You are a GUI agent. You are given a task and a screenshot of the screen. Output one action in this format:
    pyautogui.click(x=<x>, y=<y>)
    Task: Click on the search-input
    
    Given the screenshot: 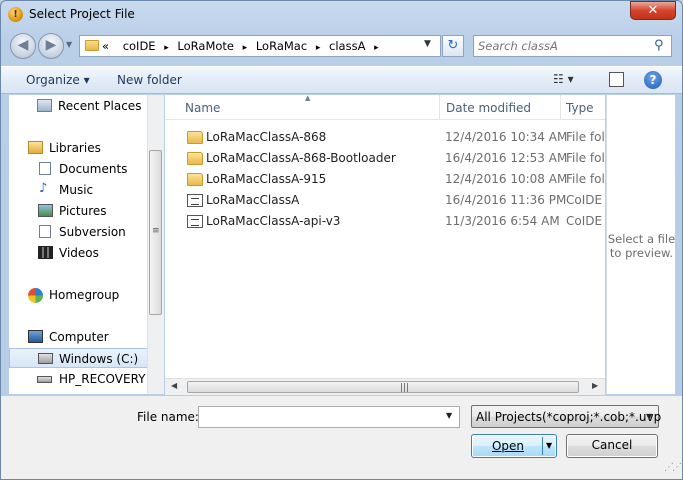 What is the action you would take?
    pyautogui.click(x=563, y=46)
    